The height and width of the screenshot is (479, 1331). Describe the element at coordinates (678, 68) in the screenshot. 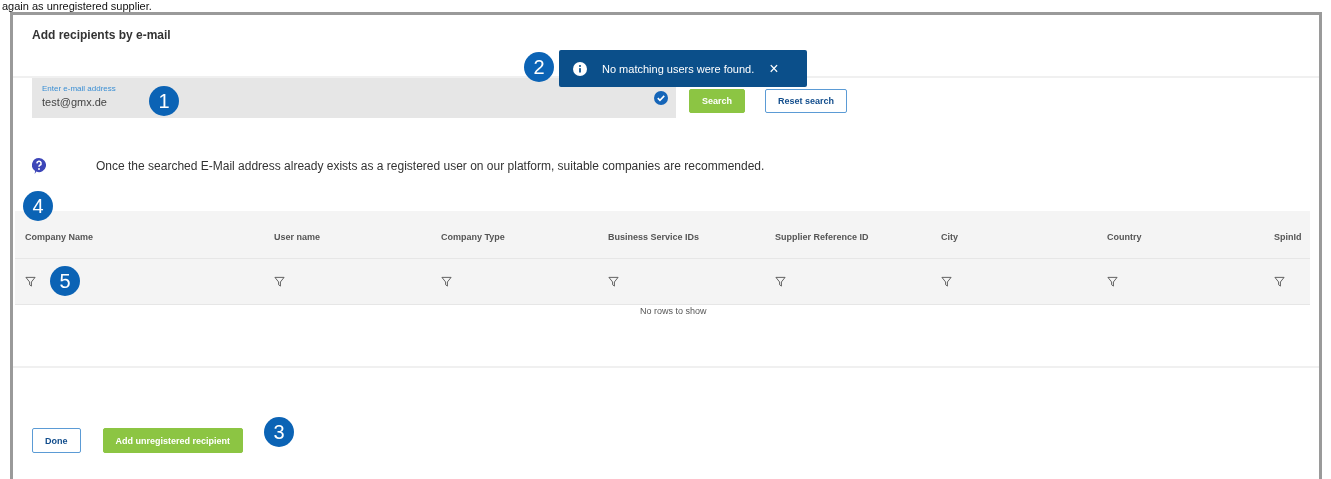

I see `toast-message: No matching users were found.` at that location.